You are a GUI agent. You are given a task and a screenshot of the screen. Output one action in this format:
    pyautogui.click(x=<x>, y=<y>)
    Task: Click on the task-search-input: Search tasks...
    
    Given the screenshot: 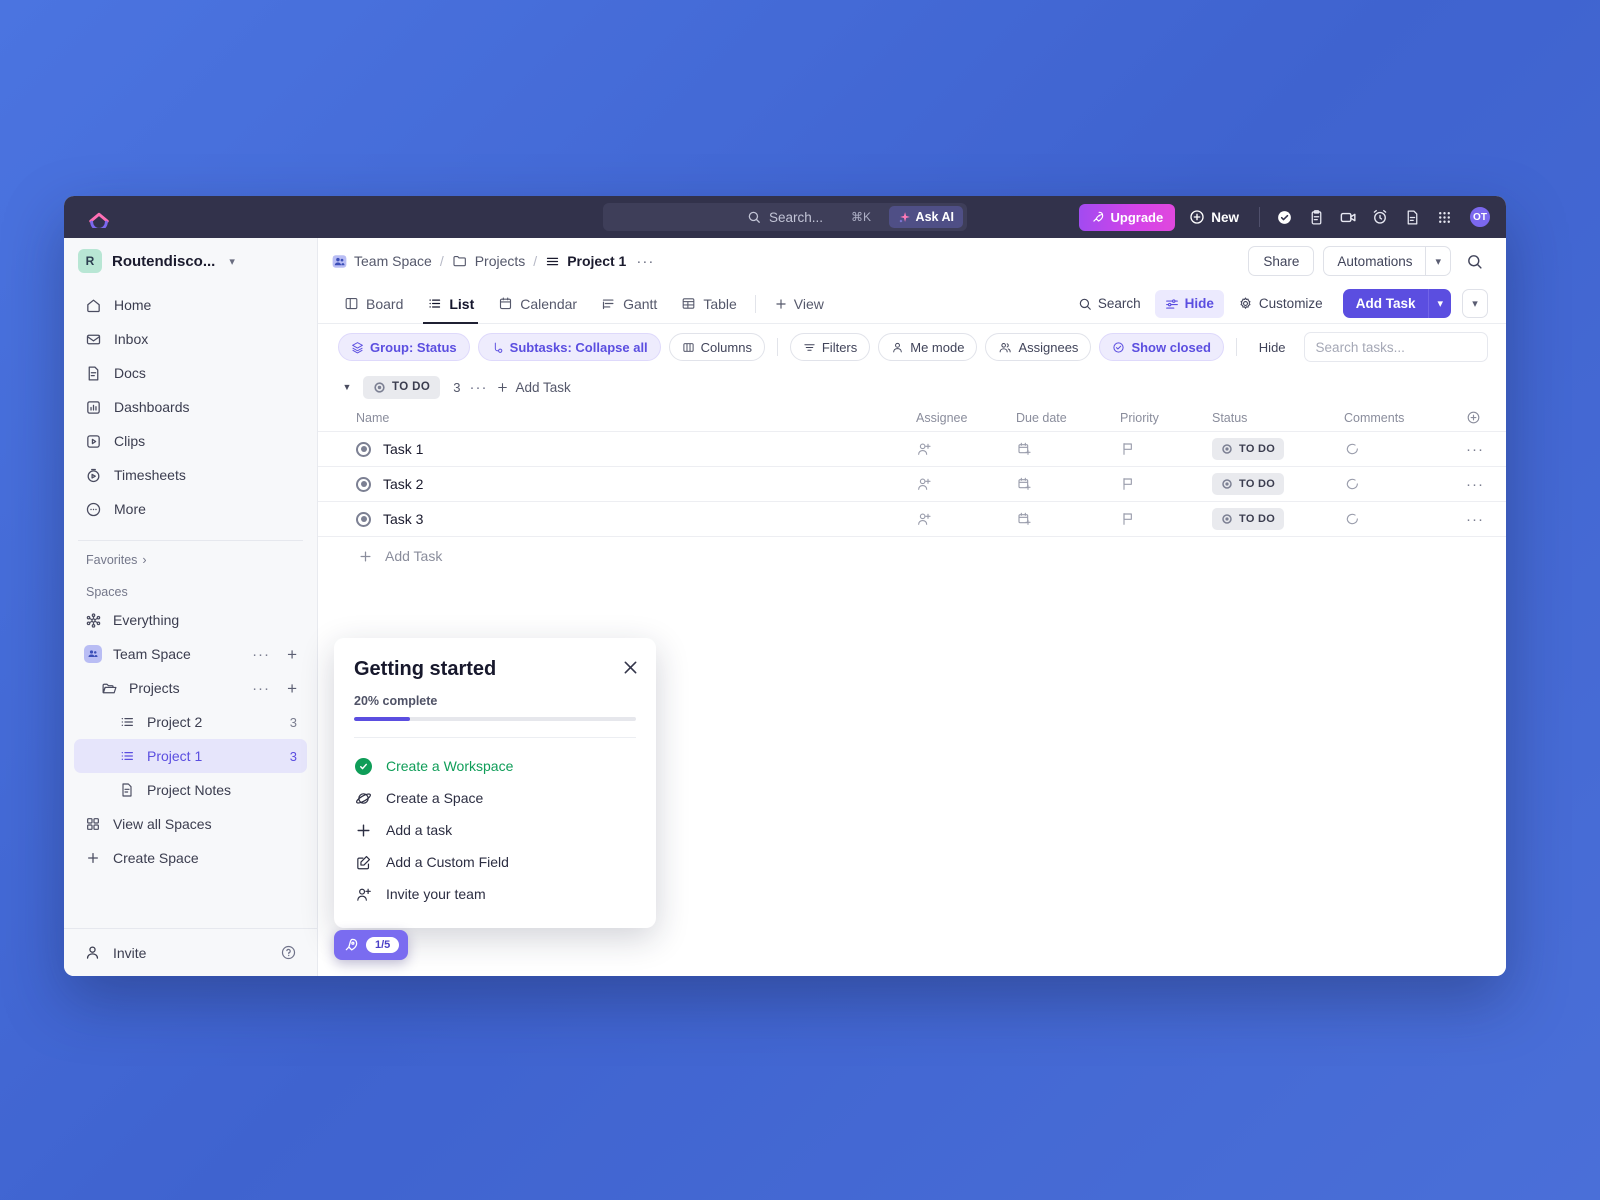 What is the action you would take?
    pyautogui.click(x=1395, y=347)
    